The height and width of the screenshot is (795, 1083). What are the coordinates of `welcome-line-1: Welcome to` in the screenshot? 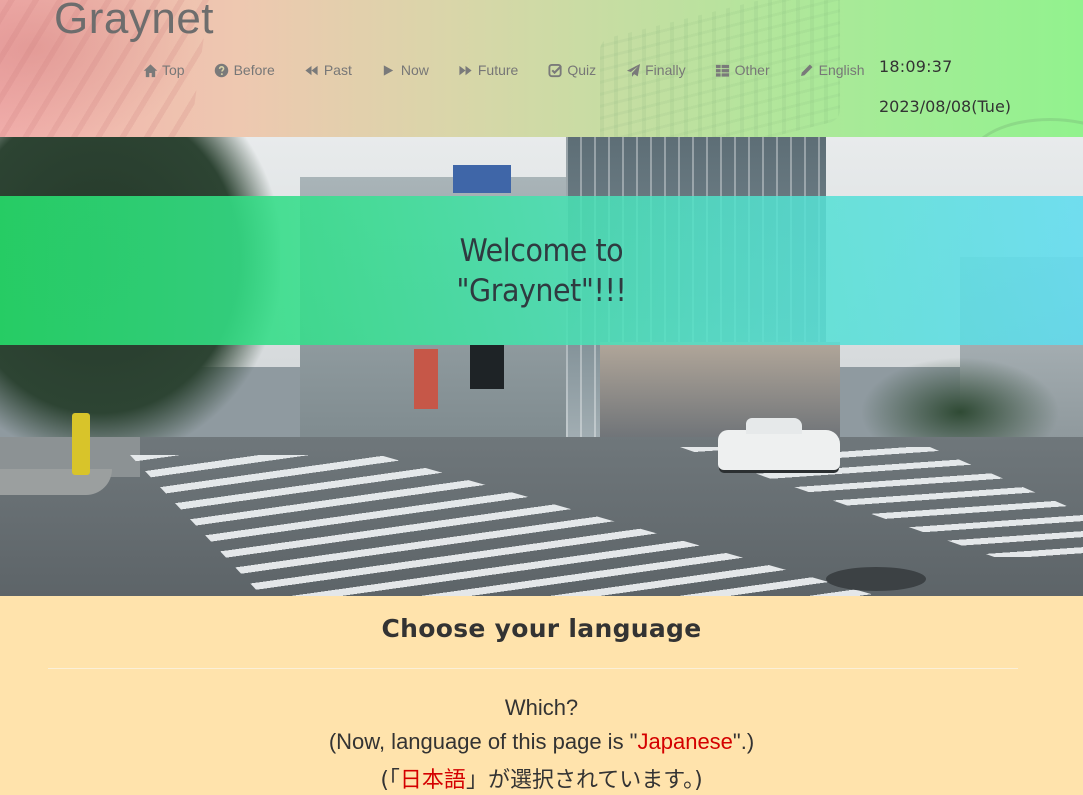 It's located at (541, 250).